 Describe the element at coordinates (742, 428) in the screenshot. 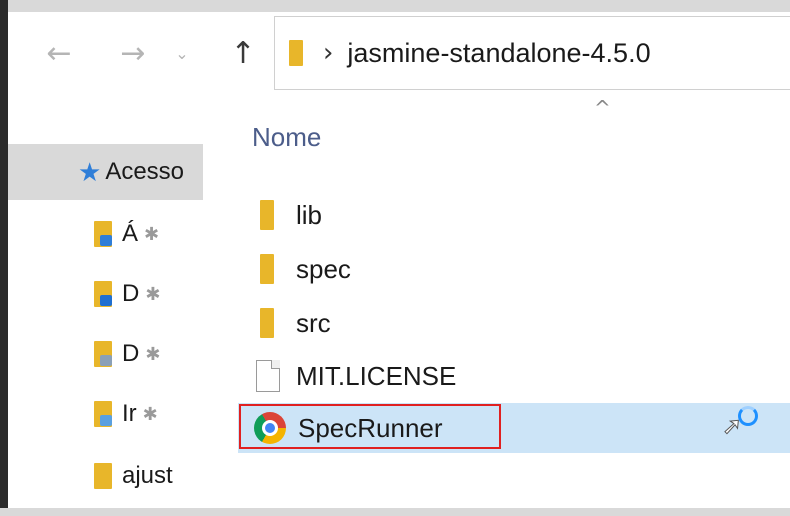

I see `busy-cursor-icon: ➚` at that location.